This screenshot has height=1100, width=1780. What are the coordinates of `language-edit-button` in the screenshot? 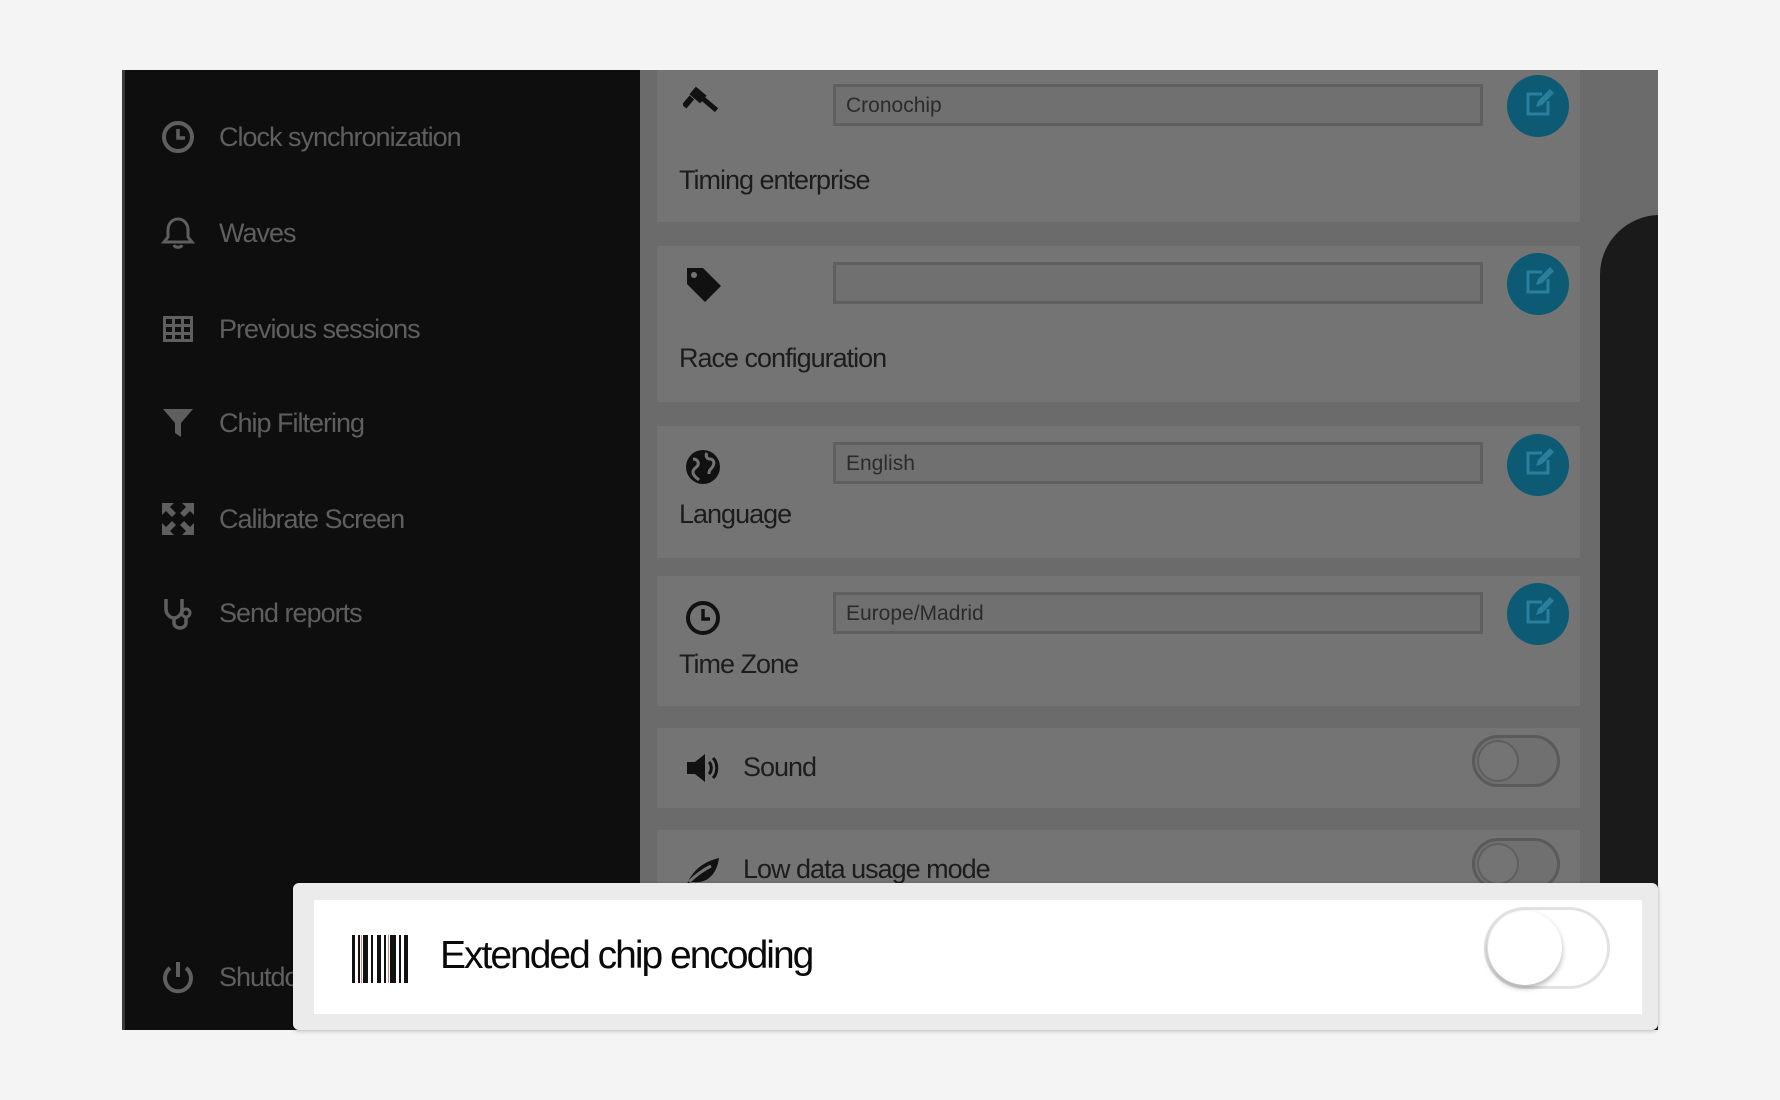 It's located at (1538, 465).